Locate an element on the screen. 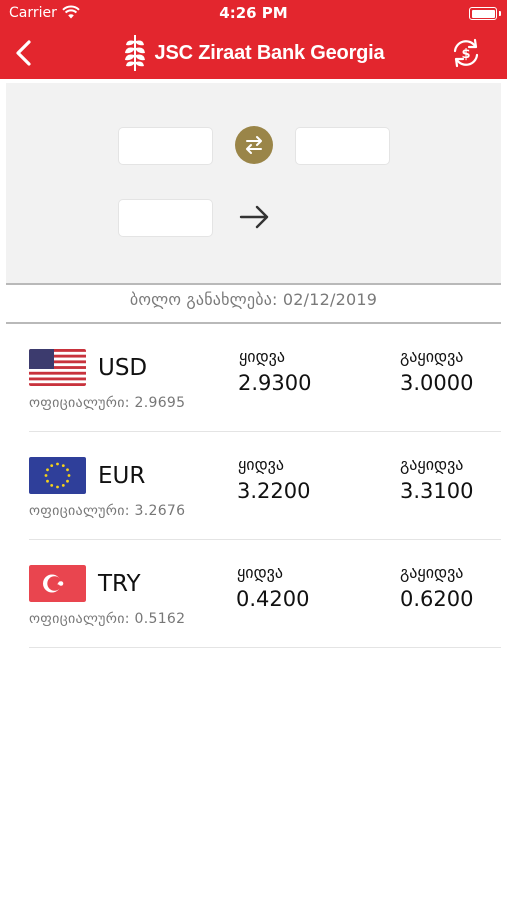 This screenshot has height=900, width=507. currency-code: USD is located at coordinates (123, 368).